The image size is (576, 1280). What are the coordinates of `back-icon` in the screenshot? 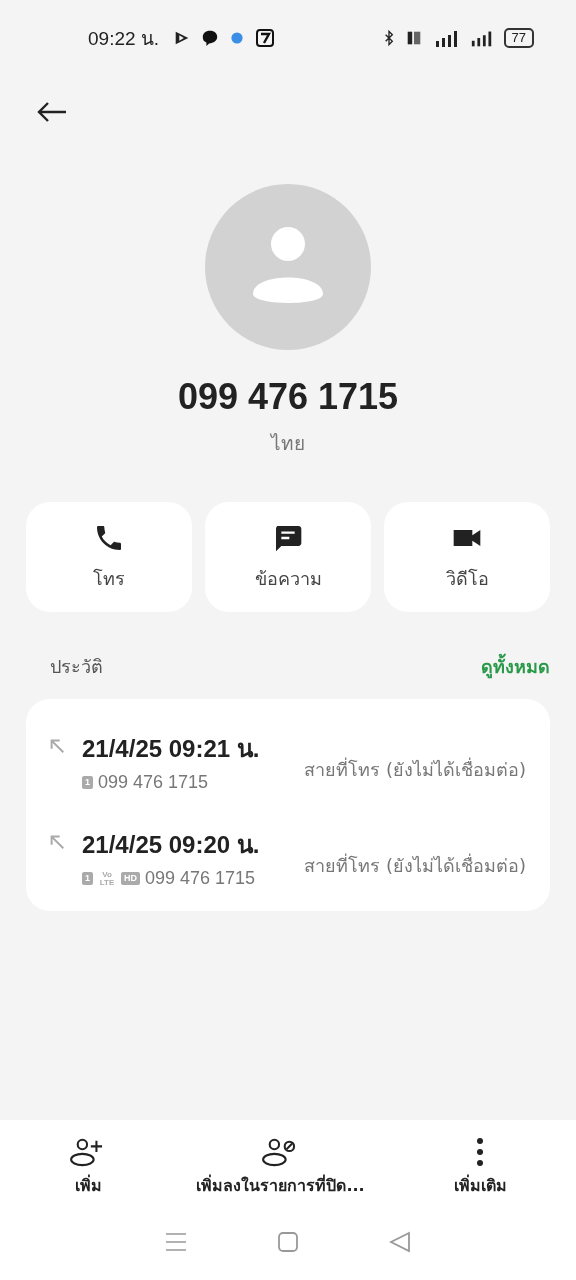 It's located at (400, 1242).